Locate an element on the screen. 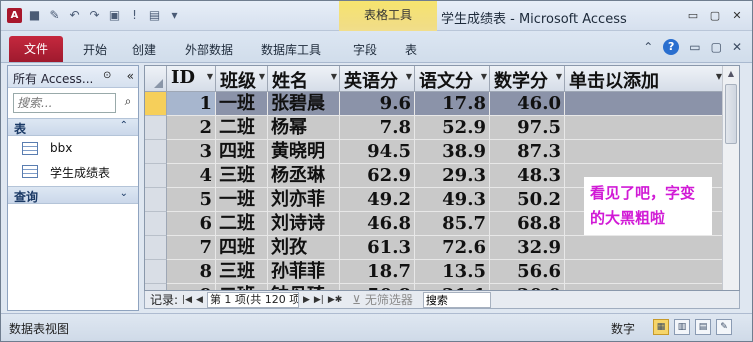  select-all-corner is located at coordinates (156, 79).